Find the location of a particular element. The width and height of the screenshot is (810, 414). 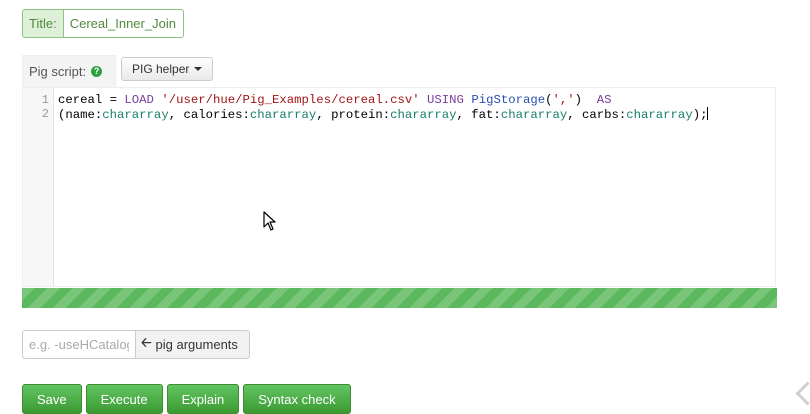

code-token: , fat: is located at coordinates (478, 115).